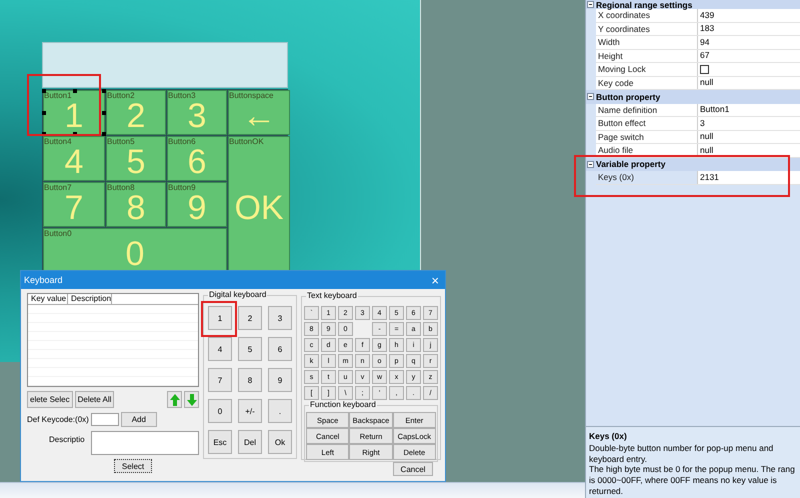 This screenshot has width=800, height=498. Describe the element at coordinates (174, 399) in the screenshot. I see `up-arrow-button` at that location.